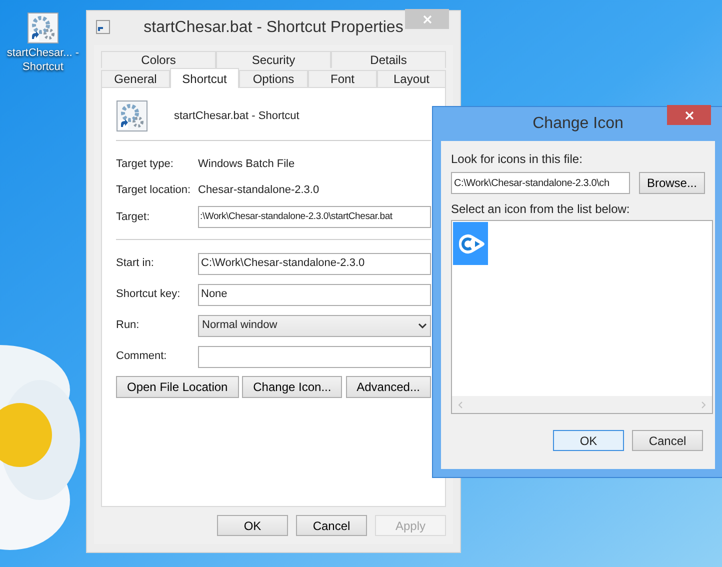  What do you see at coordinates (103, 27) in the screenshot?
I see `window-icon` at bounding box center [103, 27].